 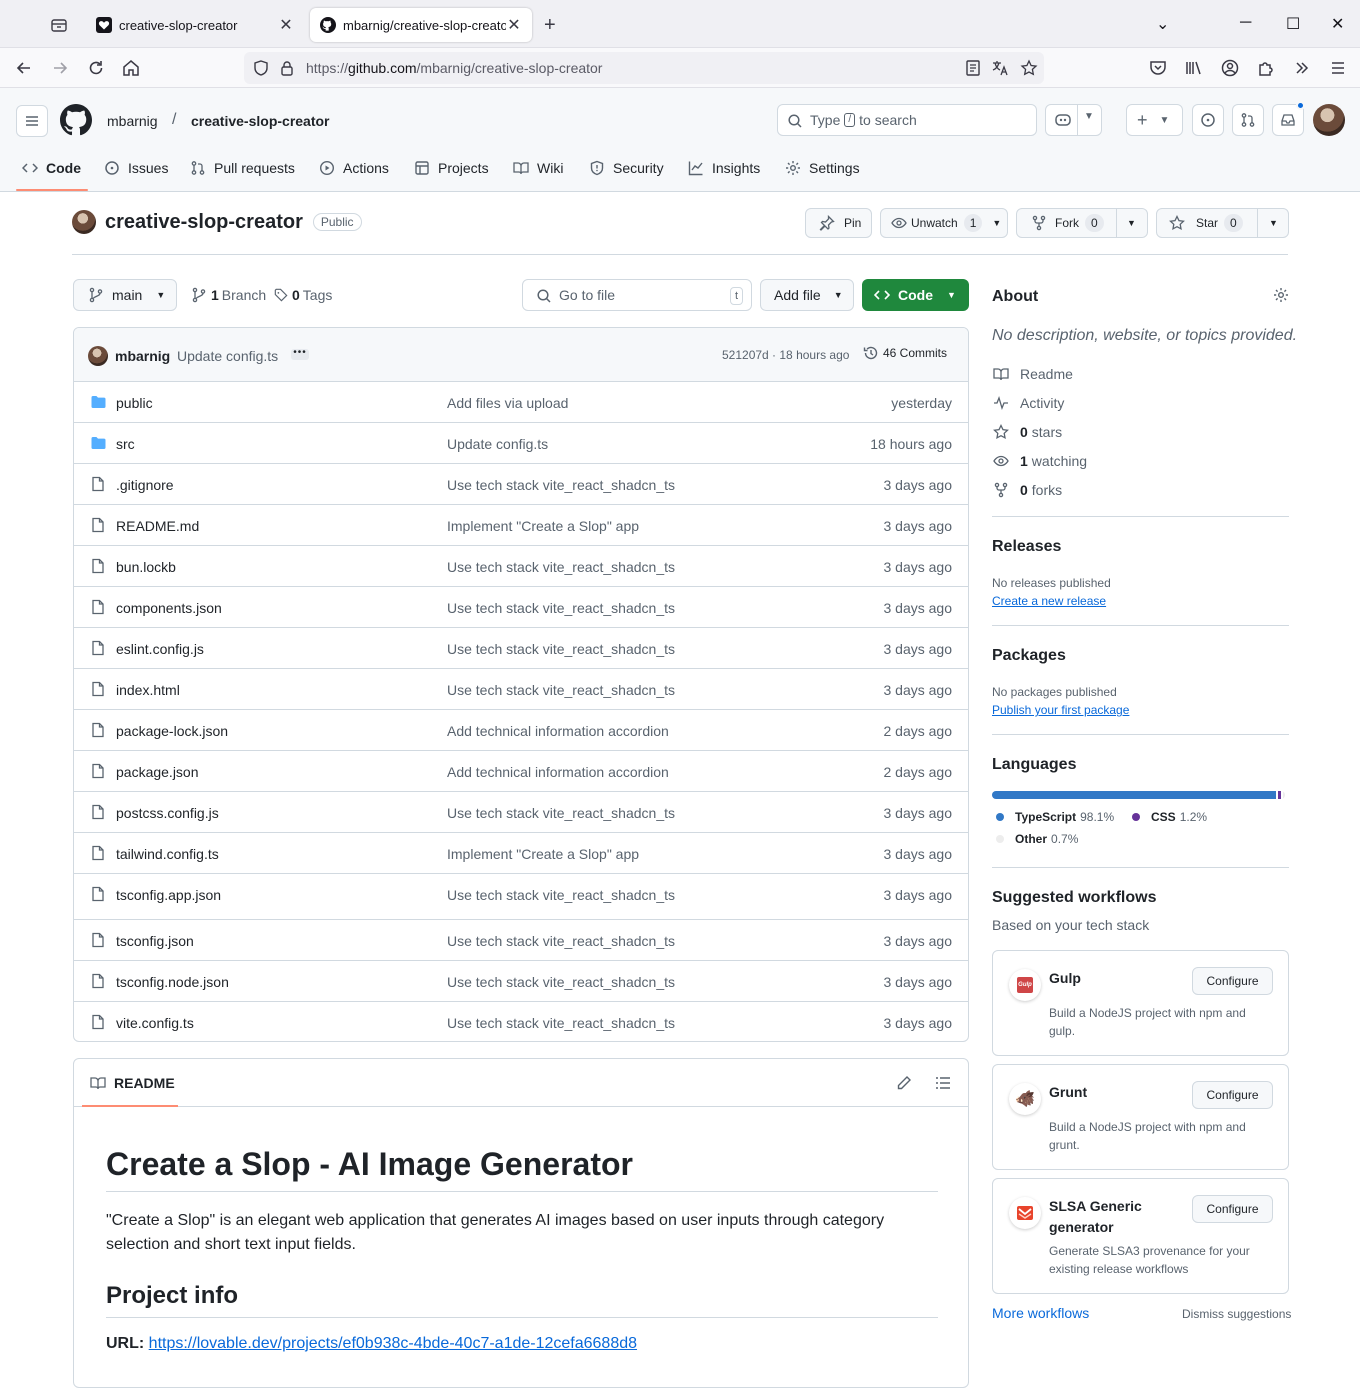 What do you see at coordinates (1082, 223) in the screenshot?
I see `fork-button: Fork 0 ▼` at bounding box center [1082, 223].